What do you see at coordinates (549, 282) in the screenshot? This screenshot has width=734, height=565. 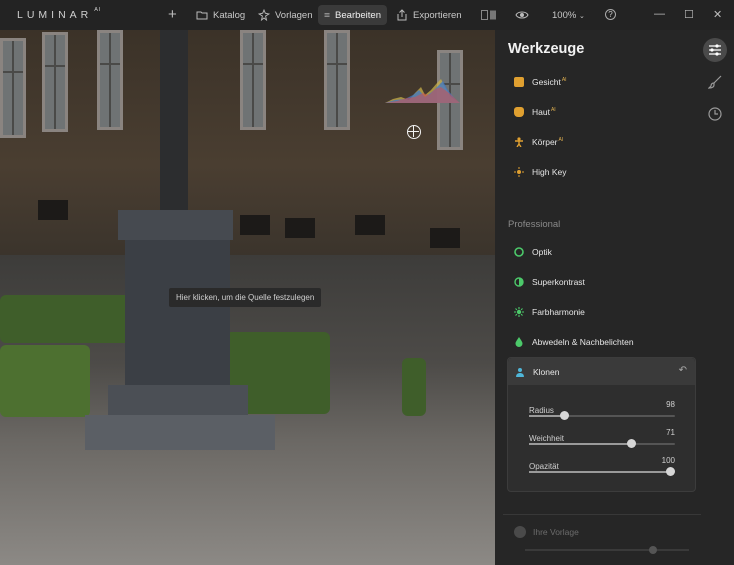 I see `tool-superkontrast: Superkontrast` at bounding box center [549, 282].